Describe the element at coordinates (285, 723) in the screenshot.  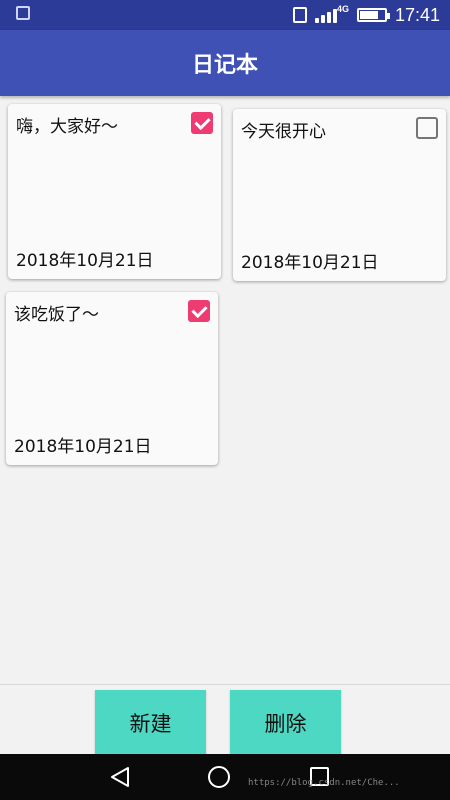
I see `delete-note-button: 删除` at that location.